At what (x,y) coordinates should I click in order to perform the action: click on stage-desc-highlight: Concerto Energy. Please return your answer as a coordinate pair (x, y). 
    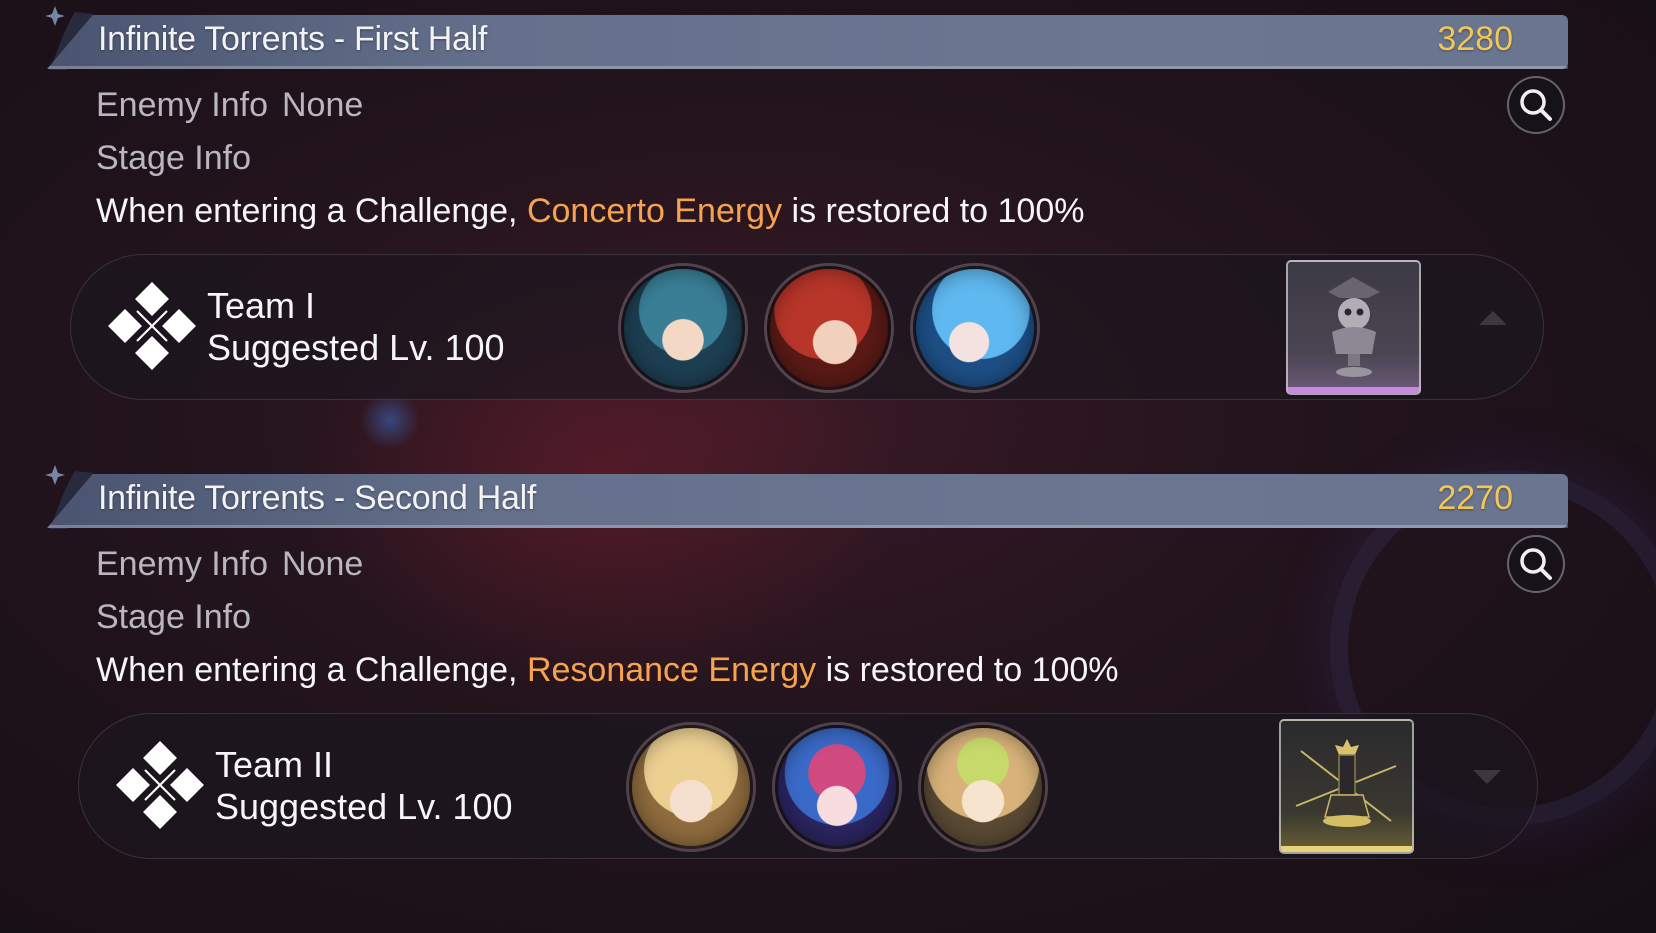
    Looking at the image, I should click on (654, 211).